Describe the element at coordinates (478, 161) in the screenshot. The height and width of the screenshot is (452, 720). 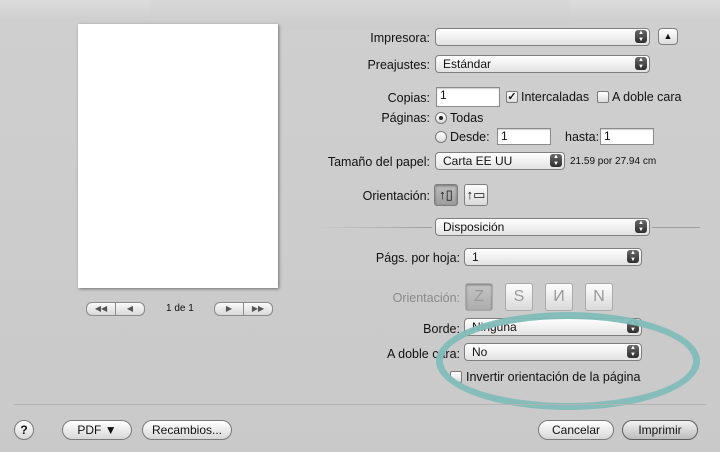
I see `paper-size-value: Carta EE UU` at that location.